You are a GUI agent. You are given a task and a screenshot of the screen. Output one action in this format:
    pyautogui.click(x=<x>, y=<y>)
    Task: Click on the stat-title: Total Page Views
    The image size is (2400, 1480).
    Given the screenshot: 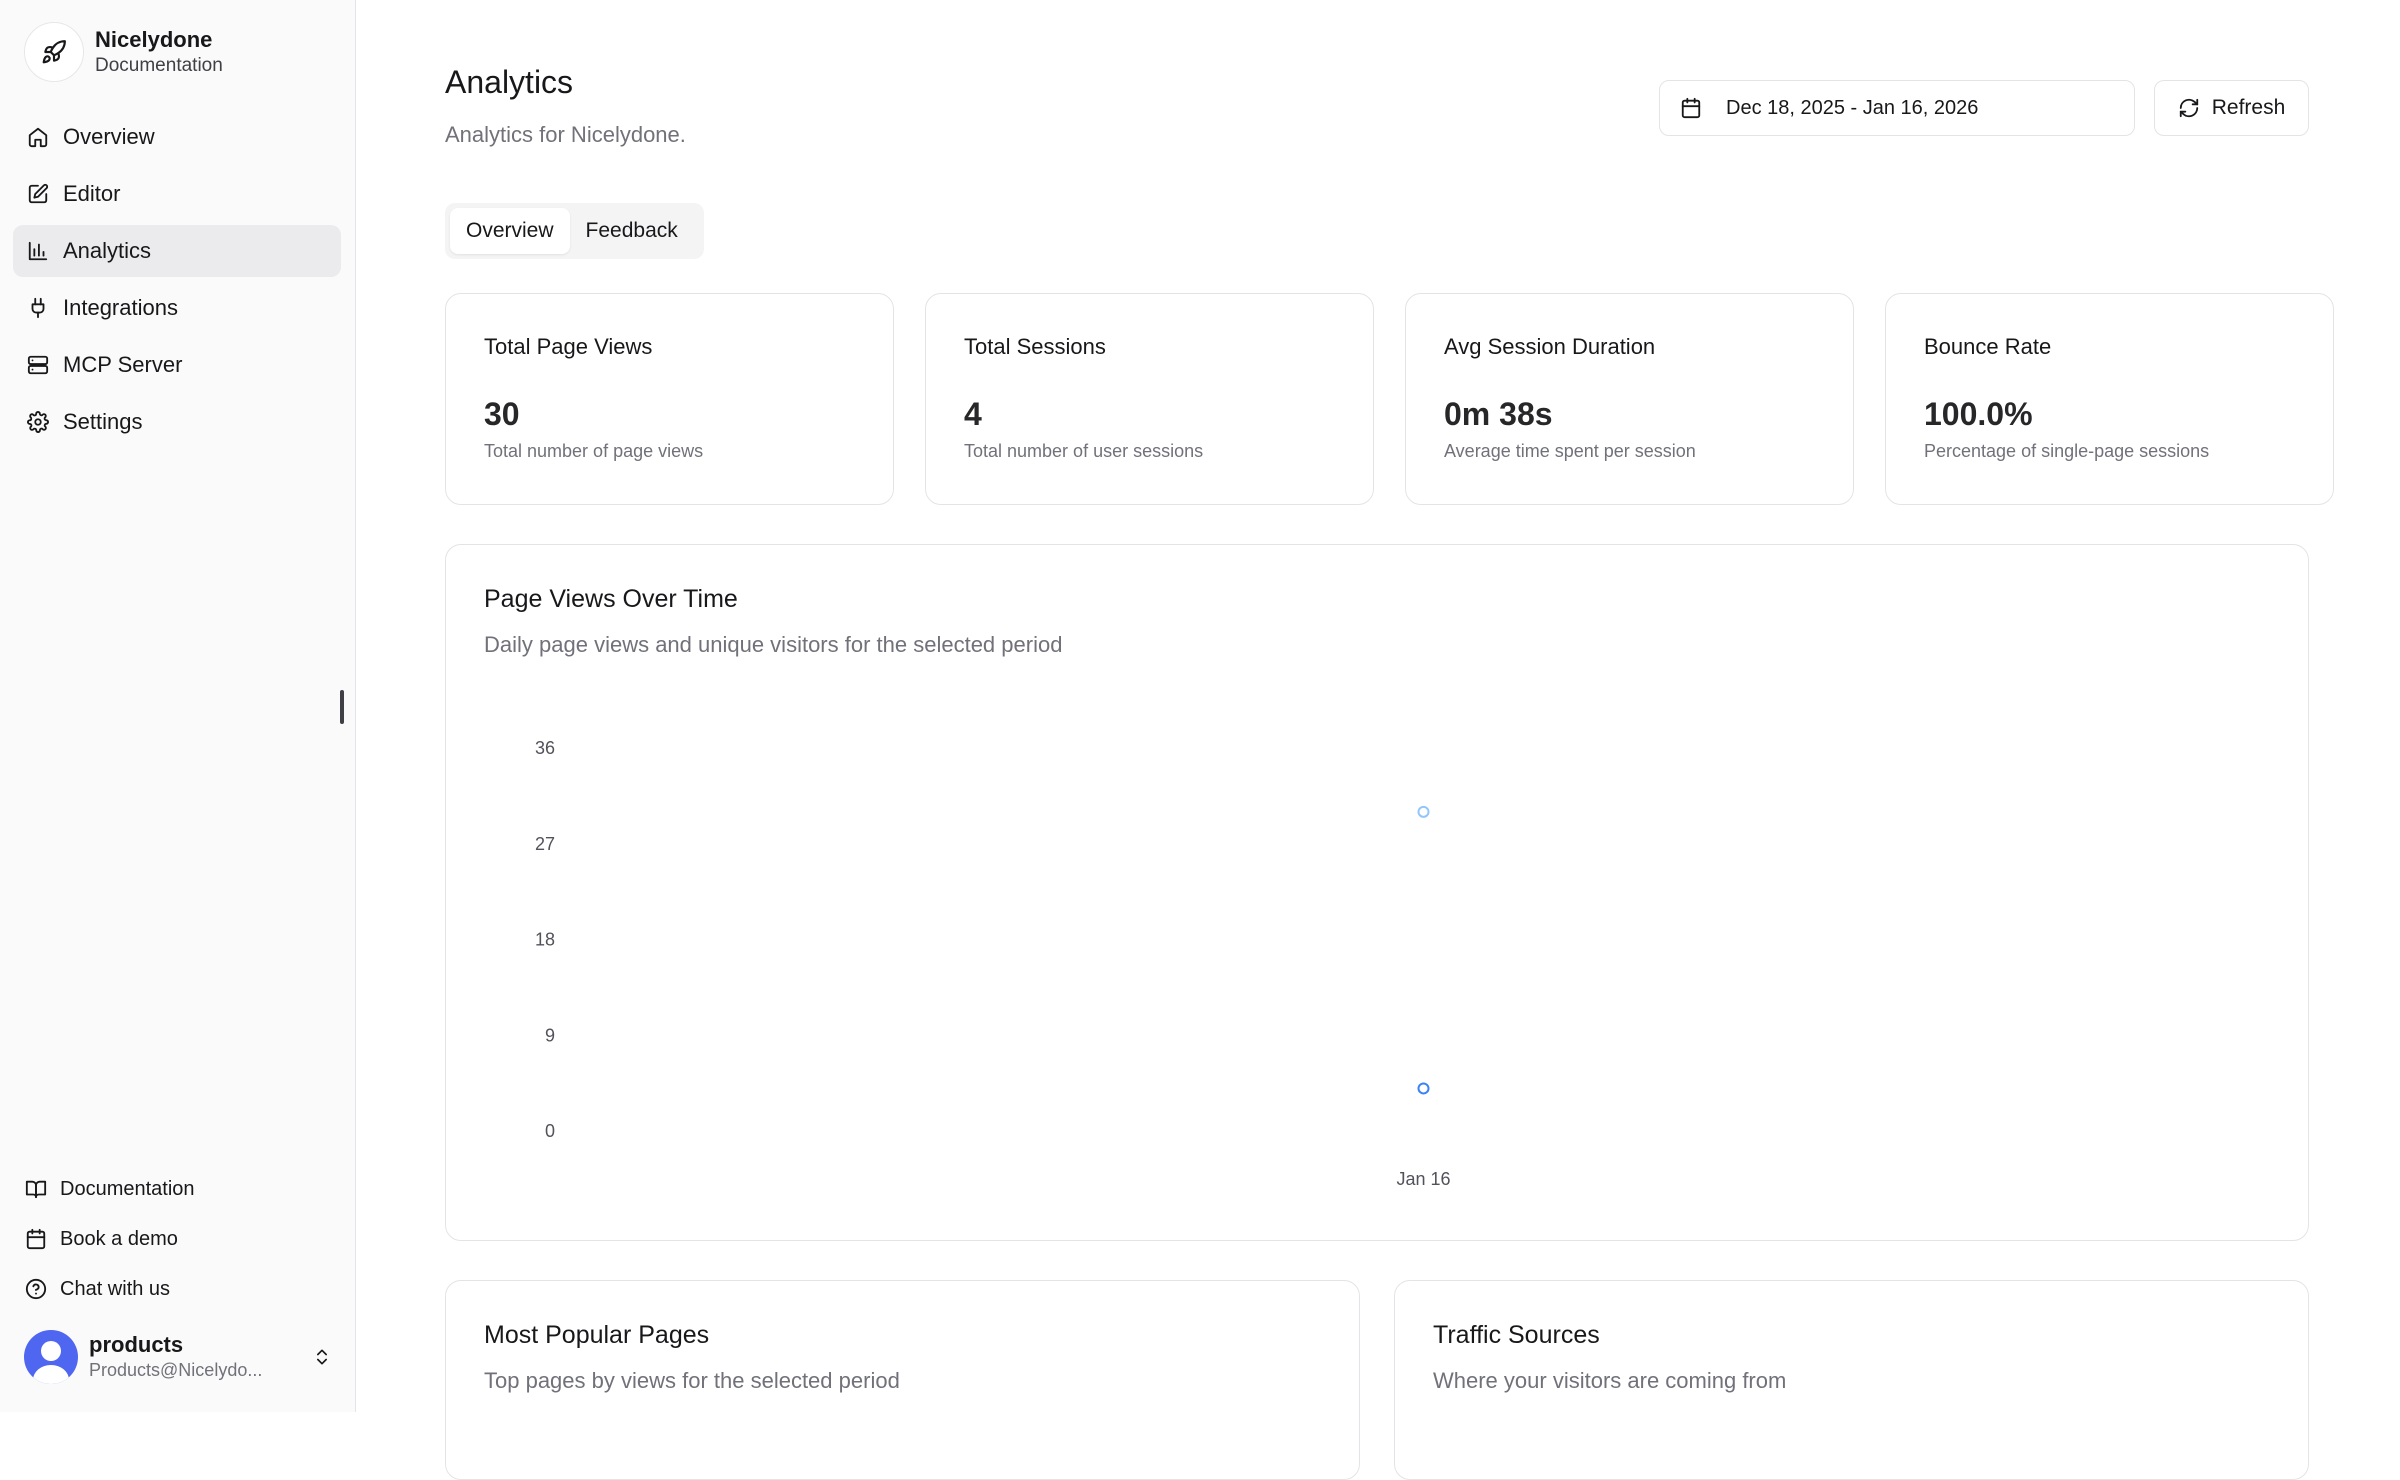 What is the action you would take?
    pyautogui.click(x=568, y=346)
    